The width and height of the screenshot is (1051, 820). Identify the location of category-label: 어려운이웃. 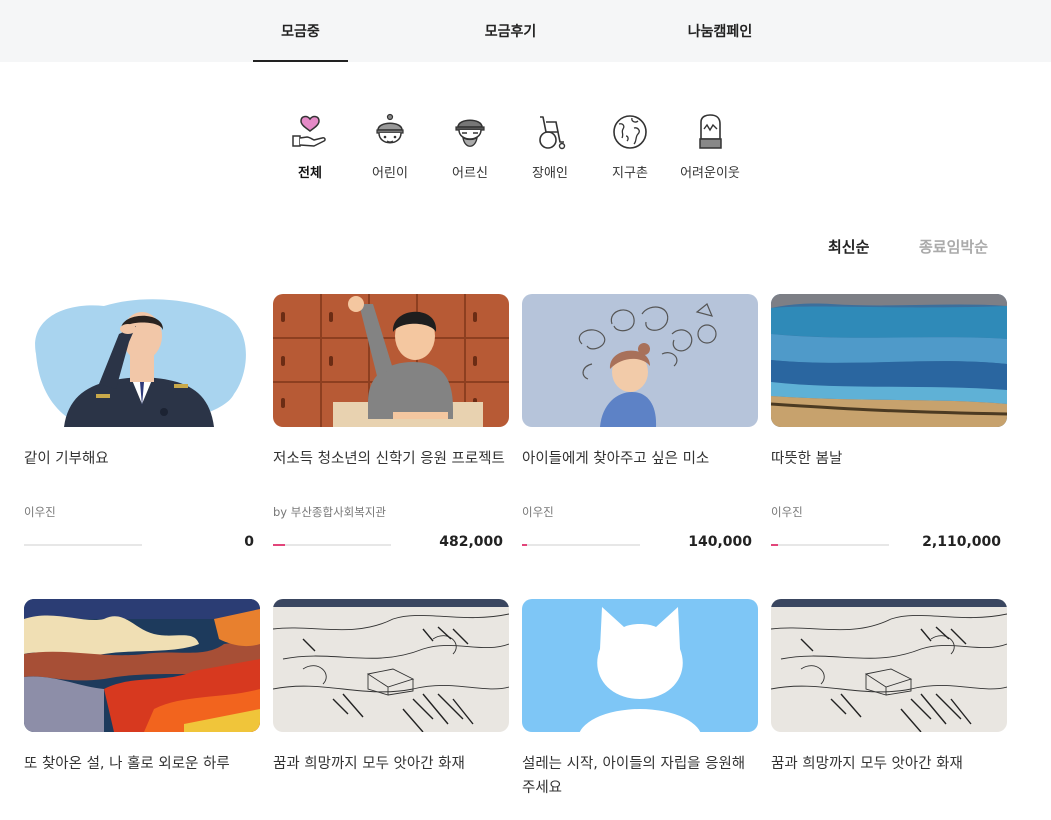
(710, 173).